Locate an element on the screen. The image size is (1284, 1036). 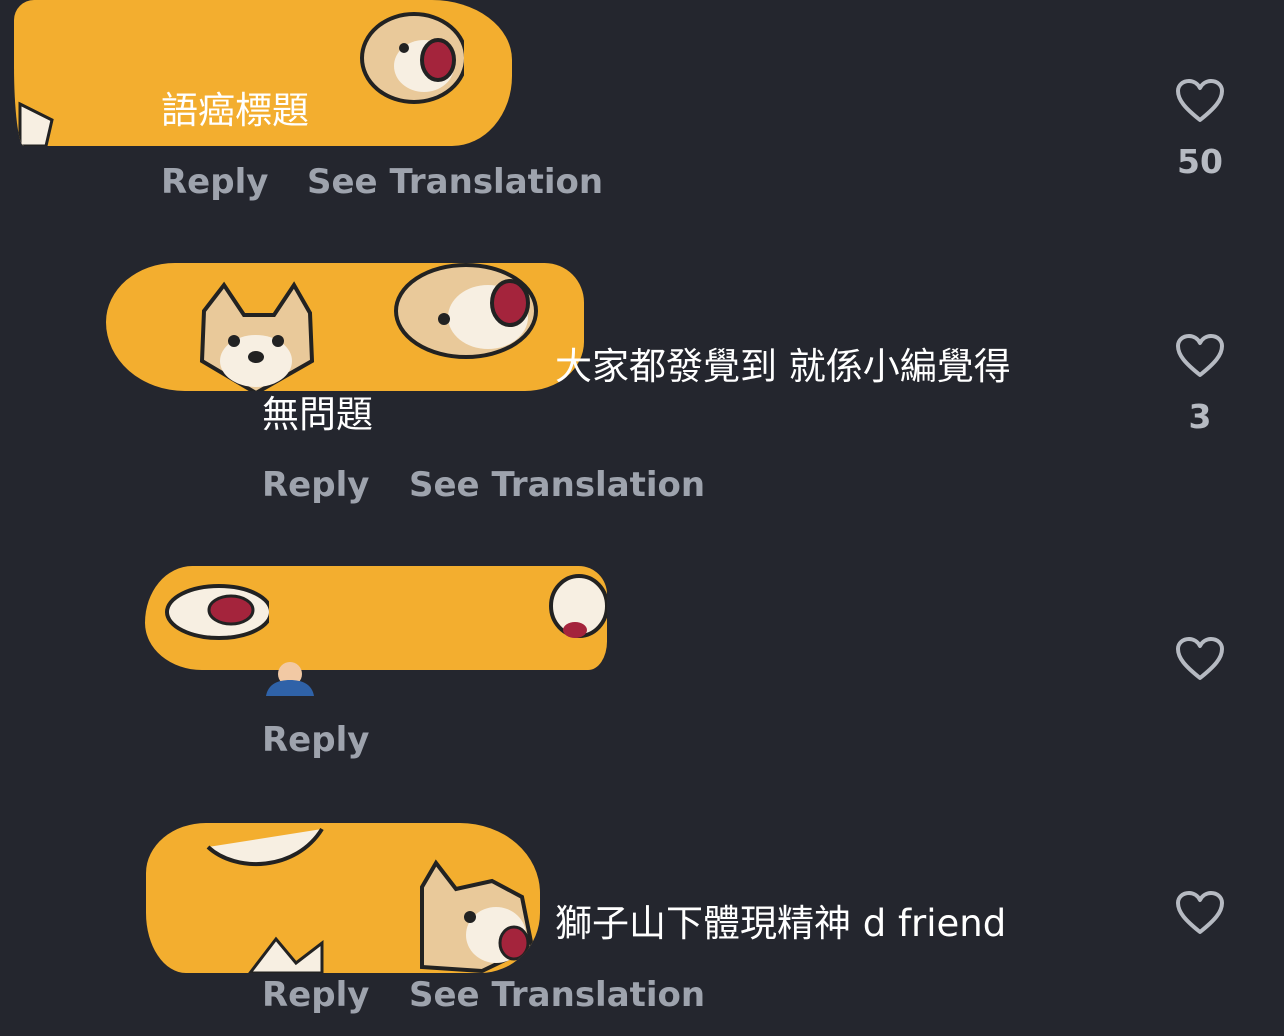
comment-1-like-count: 50 is located at coordinates (1200, 161).